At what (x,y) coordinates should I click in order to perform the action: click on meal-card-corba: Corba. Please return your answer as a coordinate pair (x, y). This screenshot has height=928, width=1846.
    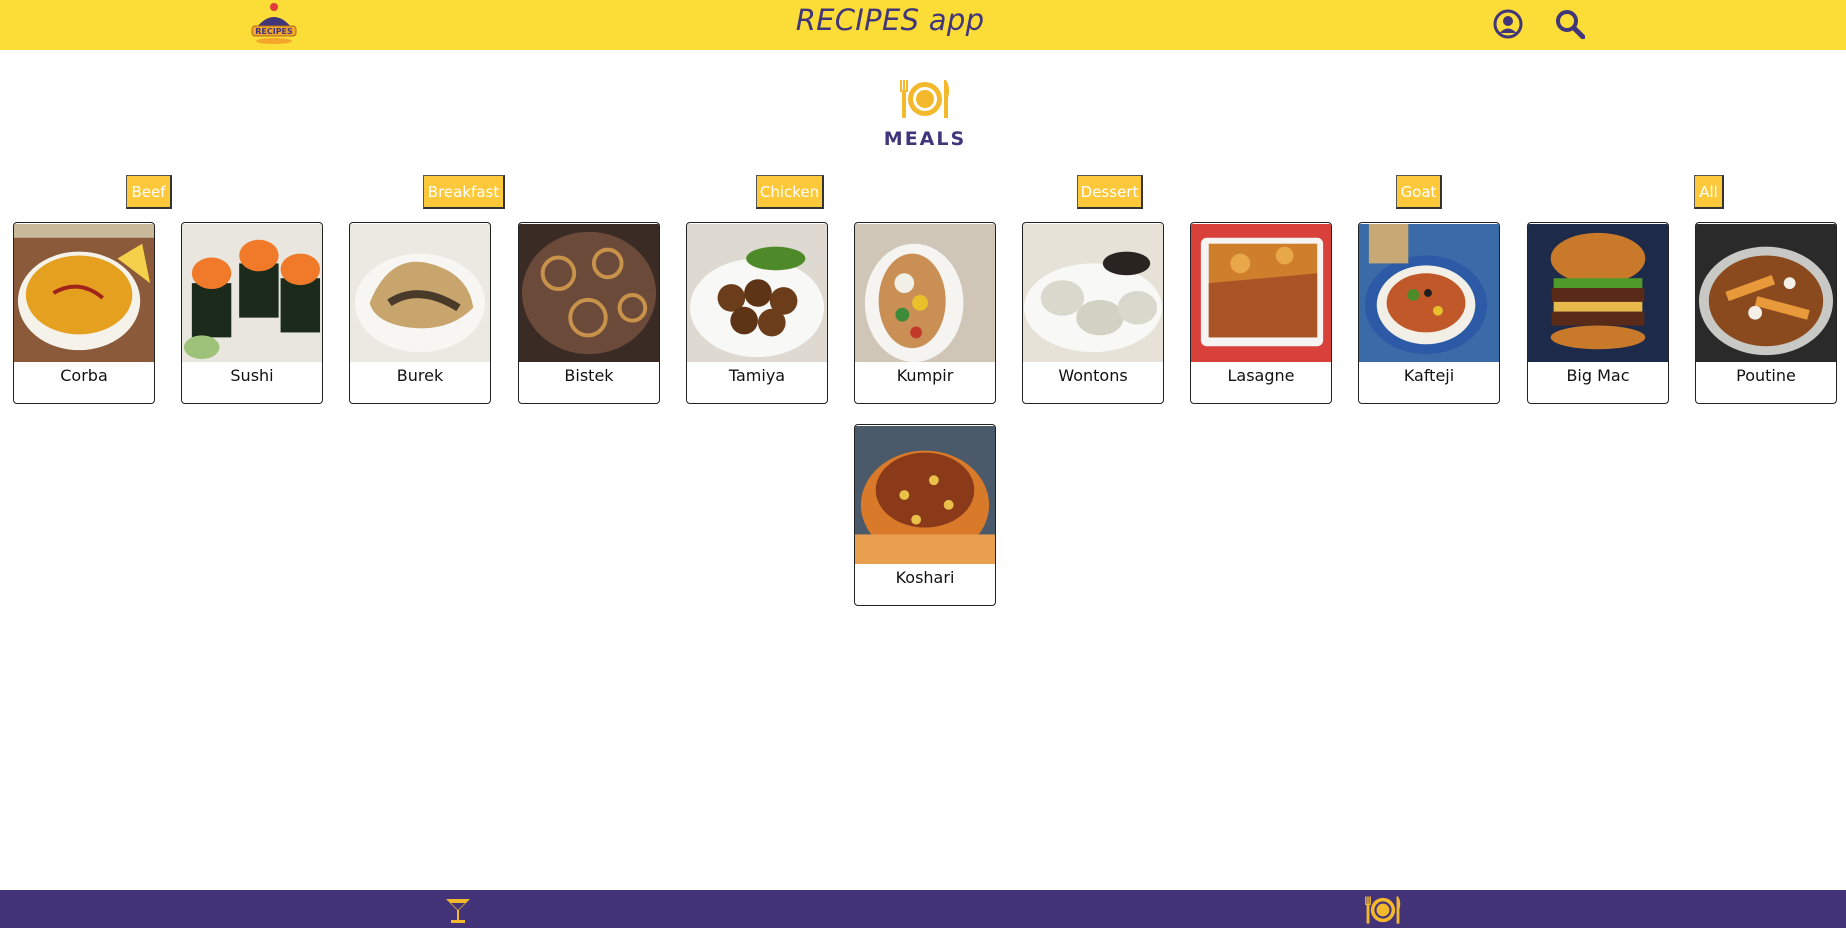
    Looking at the image, I should click on (84, 313).